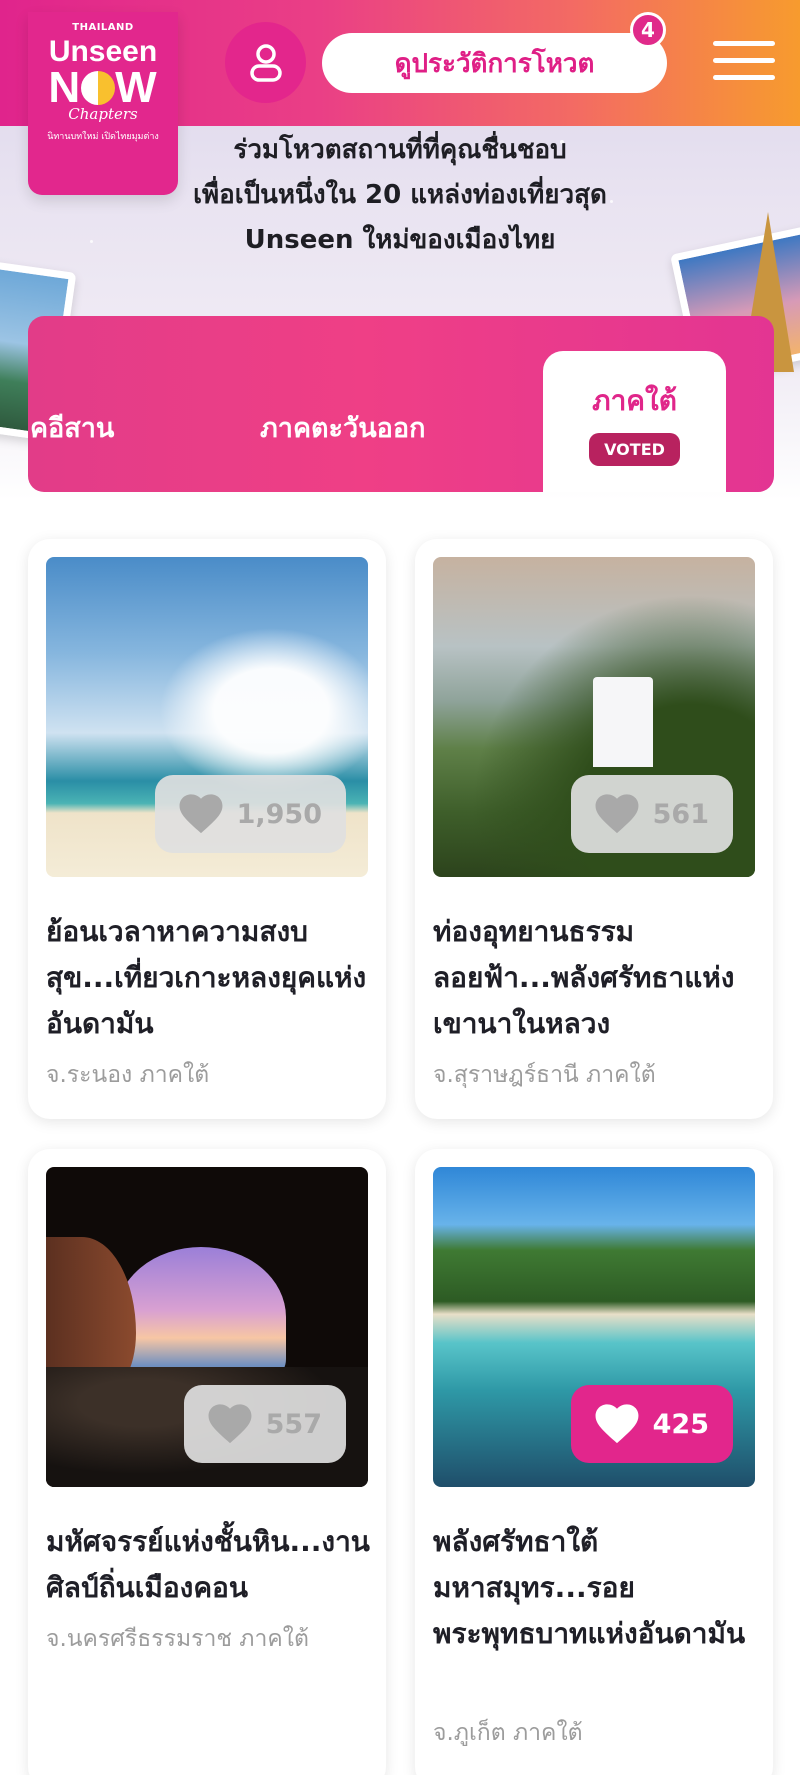  I want to click on place-image-temple: 561, so click(594, 717).